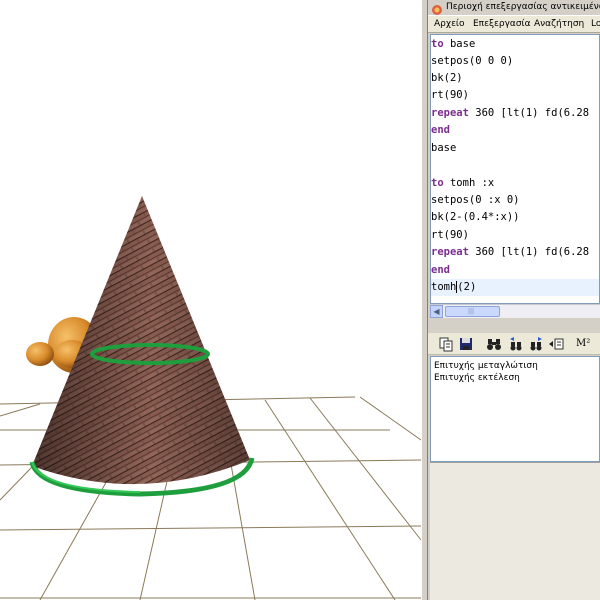 This screenshot has height=600, width=600. Describe the element at coordinates (463, 183) in the screenshot. I see `code-line: to tomh :x` at that location.